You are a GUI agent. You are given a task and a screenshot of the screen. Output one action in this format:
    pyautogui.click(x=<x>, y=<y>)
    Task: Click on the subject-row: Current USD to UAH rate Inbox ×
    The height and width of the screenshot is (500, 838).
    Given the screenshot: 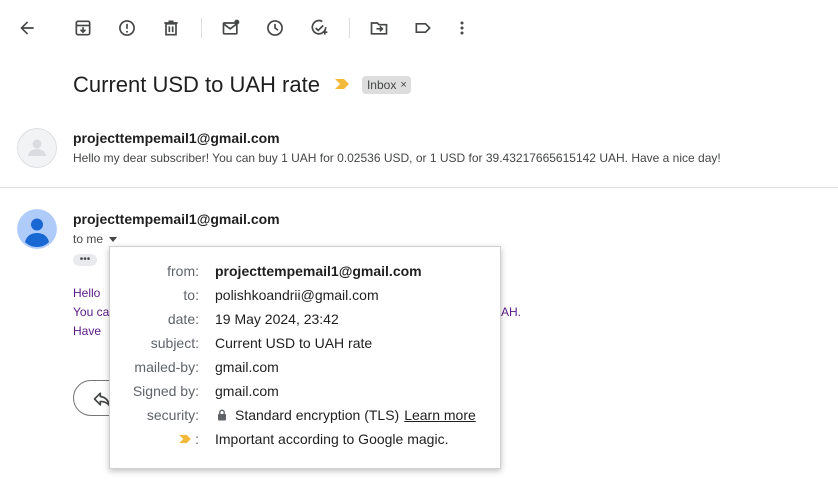 What is the action you would take?
    pyautogui.click(x=242, y=85)
    